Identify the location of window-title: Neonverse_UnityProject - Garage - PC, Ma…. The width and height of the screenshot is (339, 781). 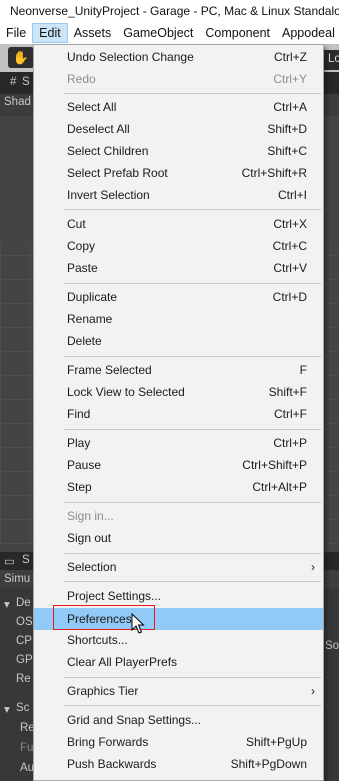
(174, 11).